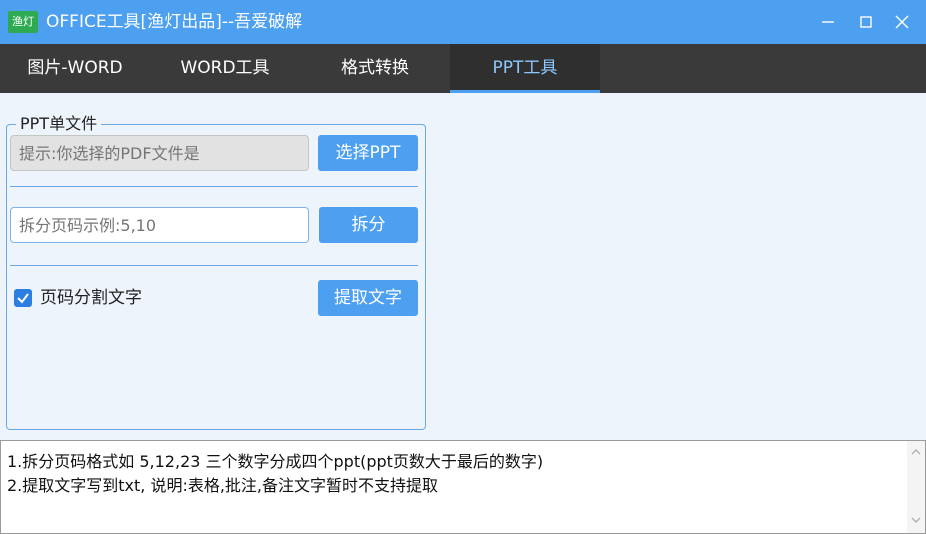 Image resolution: width=926 pixels, height=534 pixels. Describe the element at coordinates (368, 298) in the screenshot. I see `extract-text-button: 提取文字` at that location.